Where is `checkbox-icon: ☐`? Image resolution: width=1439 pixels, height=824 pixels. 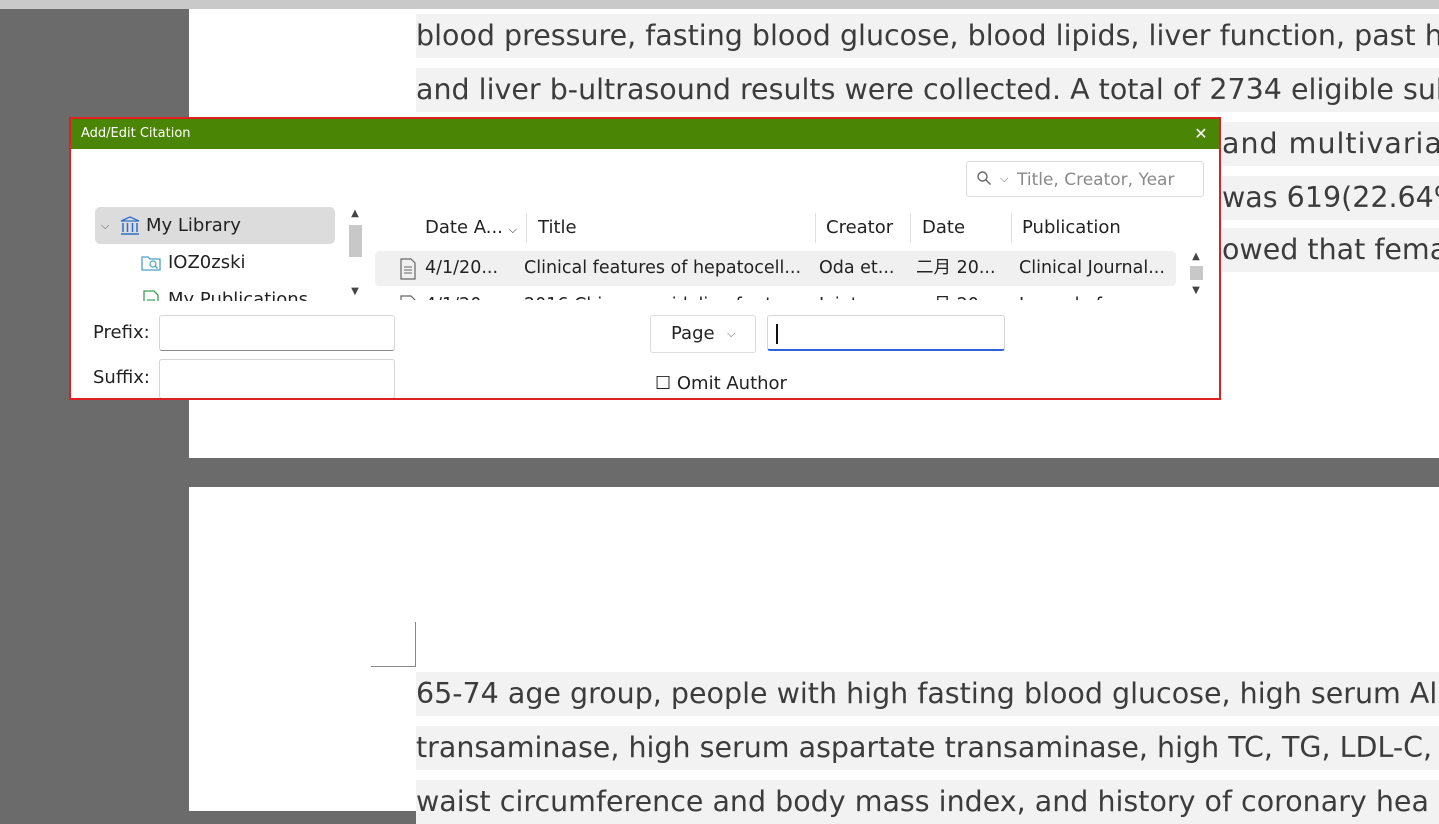 checkbox-icon: ☐ is located at coordinates (663, 383).